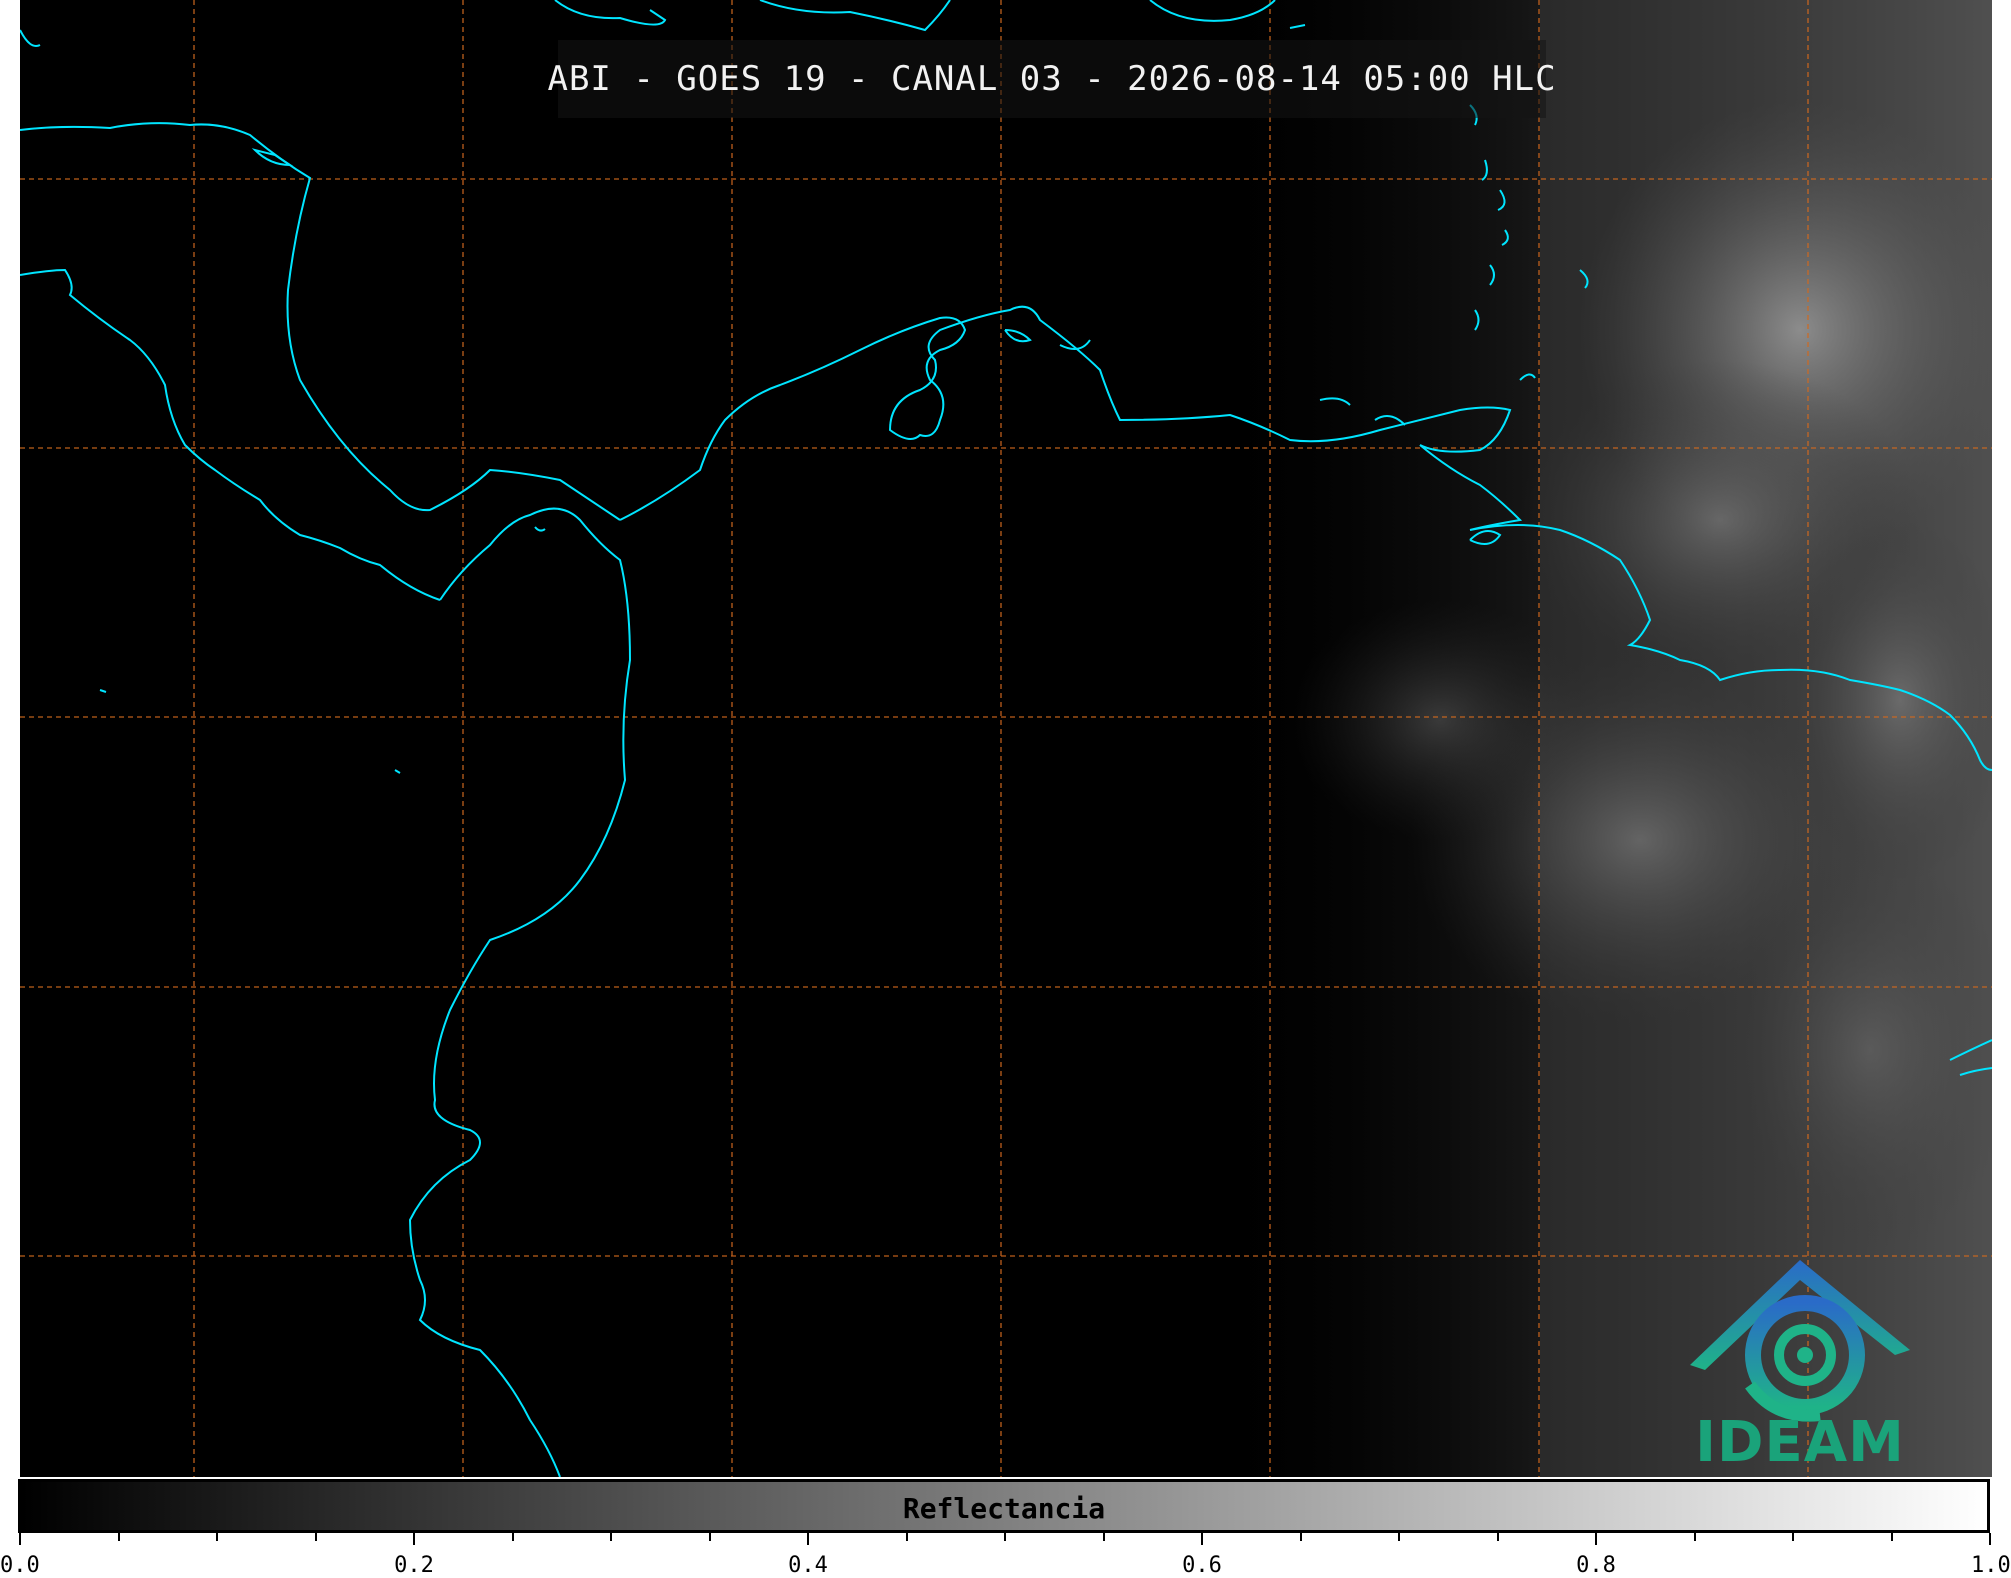 The width and height of the screenshot is (2011, 1578). Describe the element at coordinates (1800, 1341) in the screenshot. I see `ideam-logo-icon` at that location.